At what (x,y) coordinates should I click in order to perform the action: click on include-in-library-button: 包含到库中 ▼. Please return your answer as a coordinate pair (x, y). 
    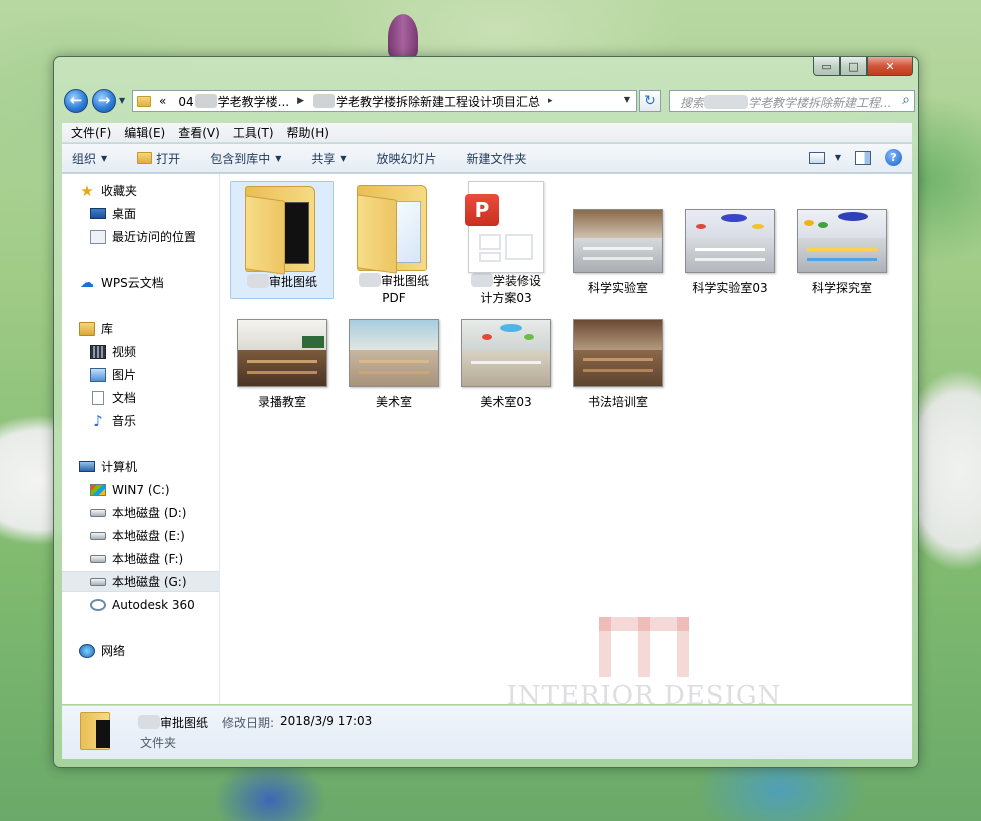
    Looking at the image, I should click on (245, 158).